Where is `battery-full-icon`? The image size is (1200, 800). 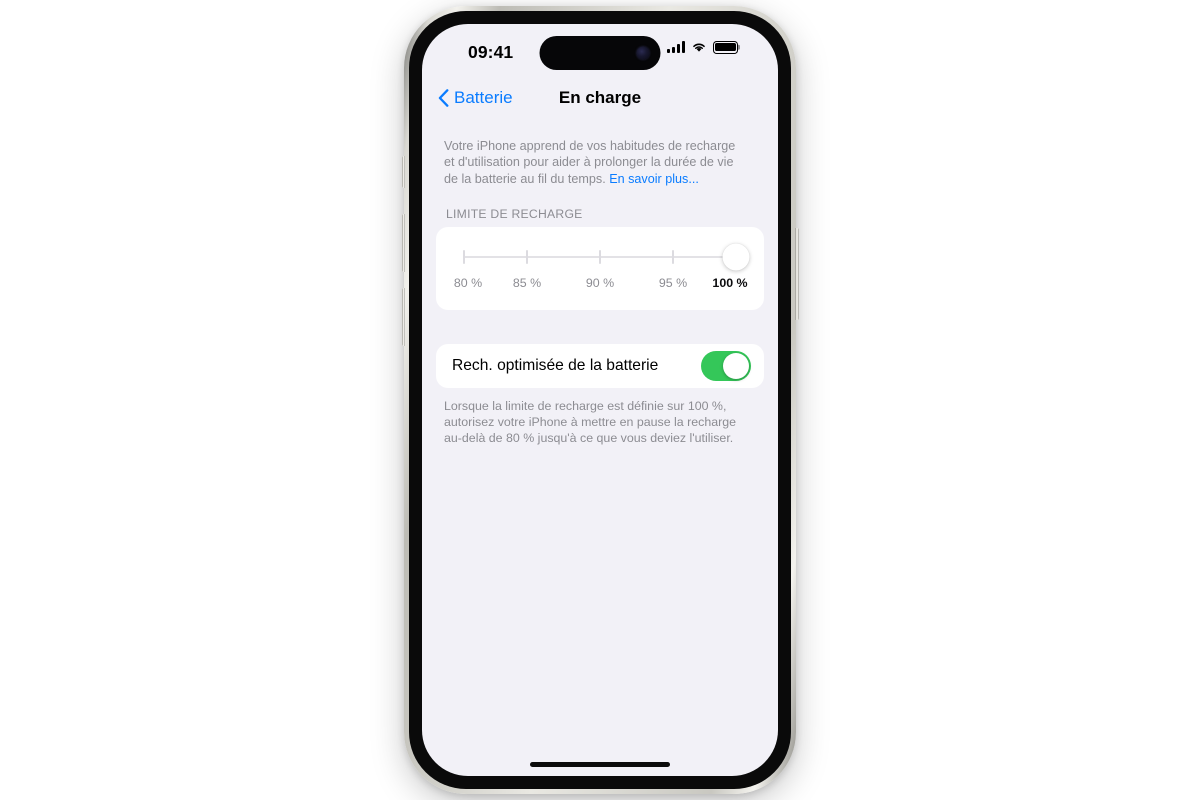 battery-full-icon is located at coordinates (725, 47).